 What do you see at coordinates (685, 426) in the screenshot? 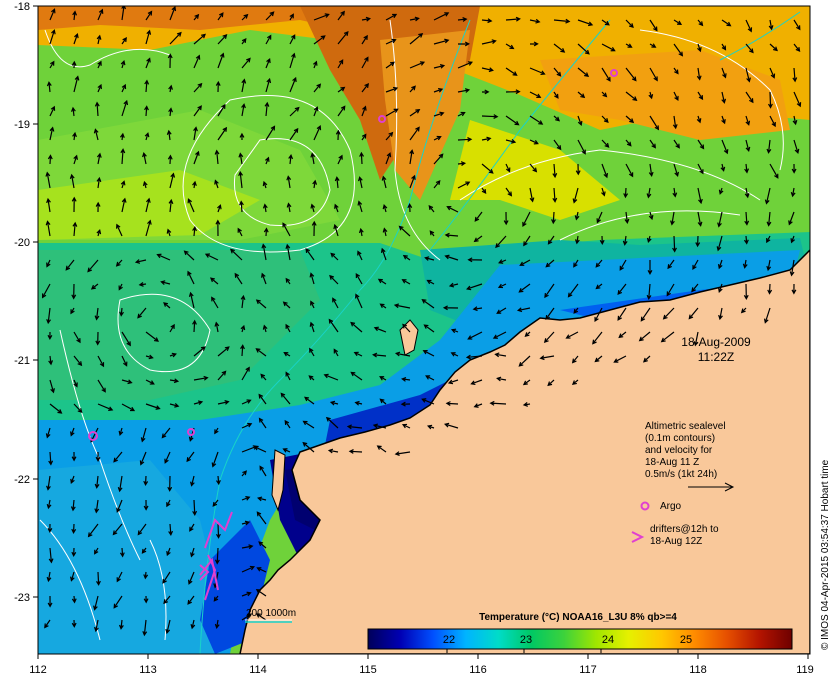
I see `legend-sealevel-line: Altimetric sealevel` at bounding box center [685, 426].